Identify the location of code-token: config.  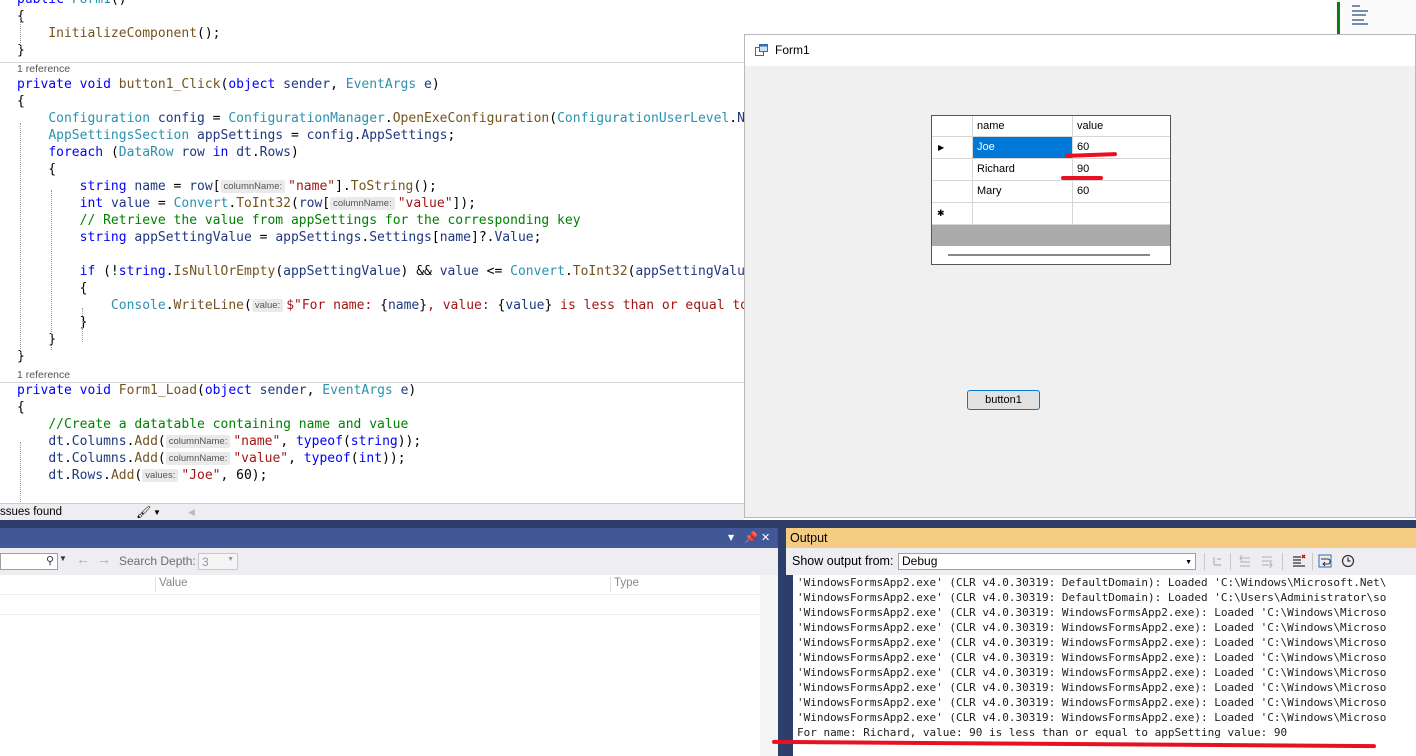
(330, 135).